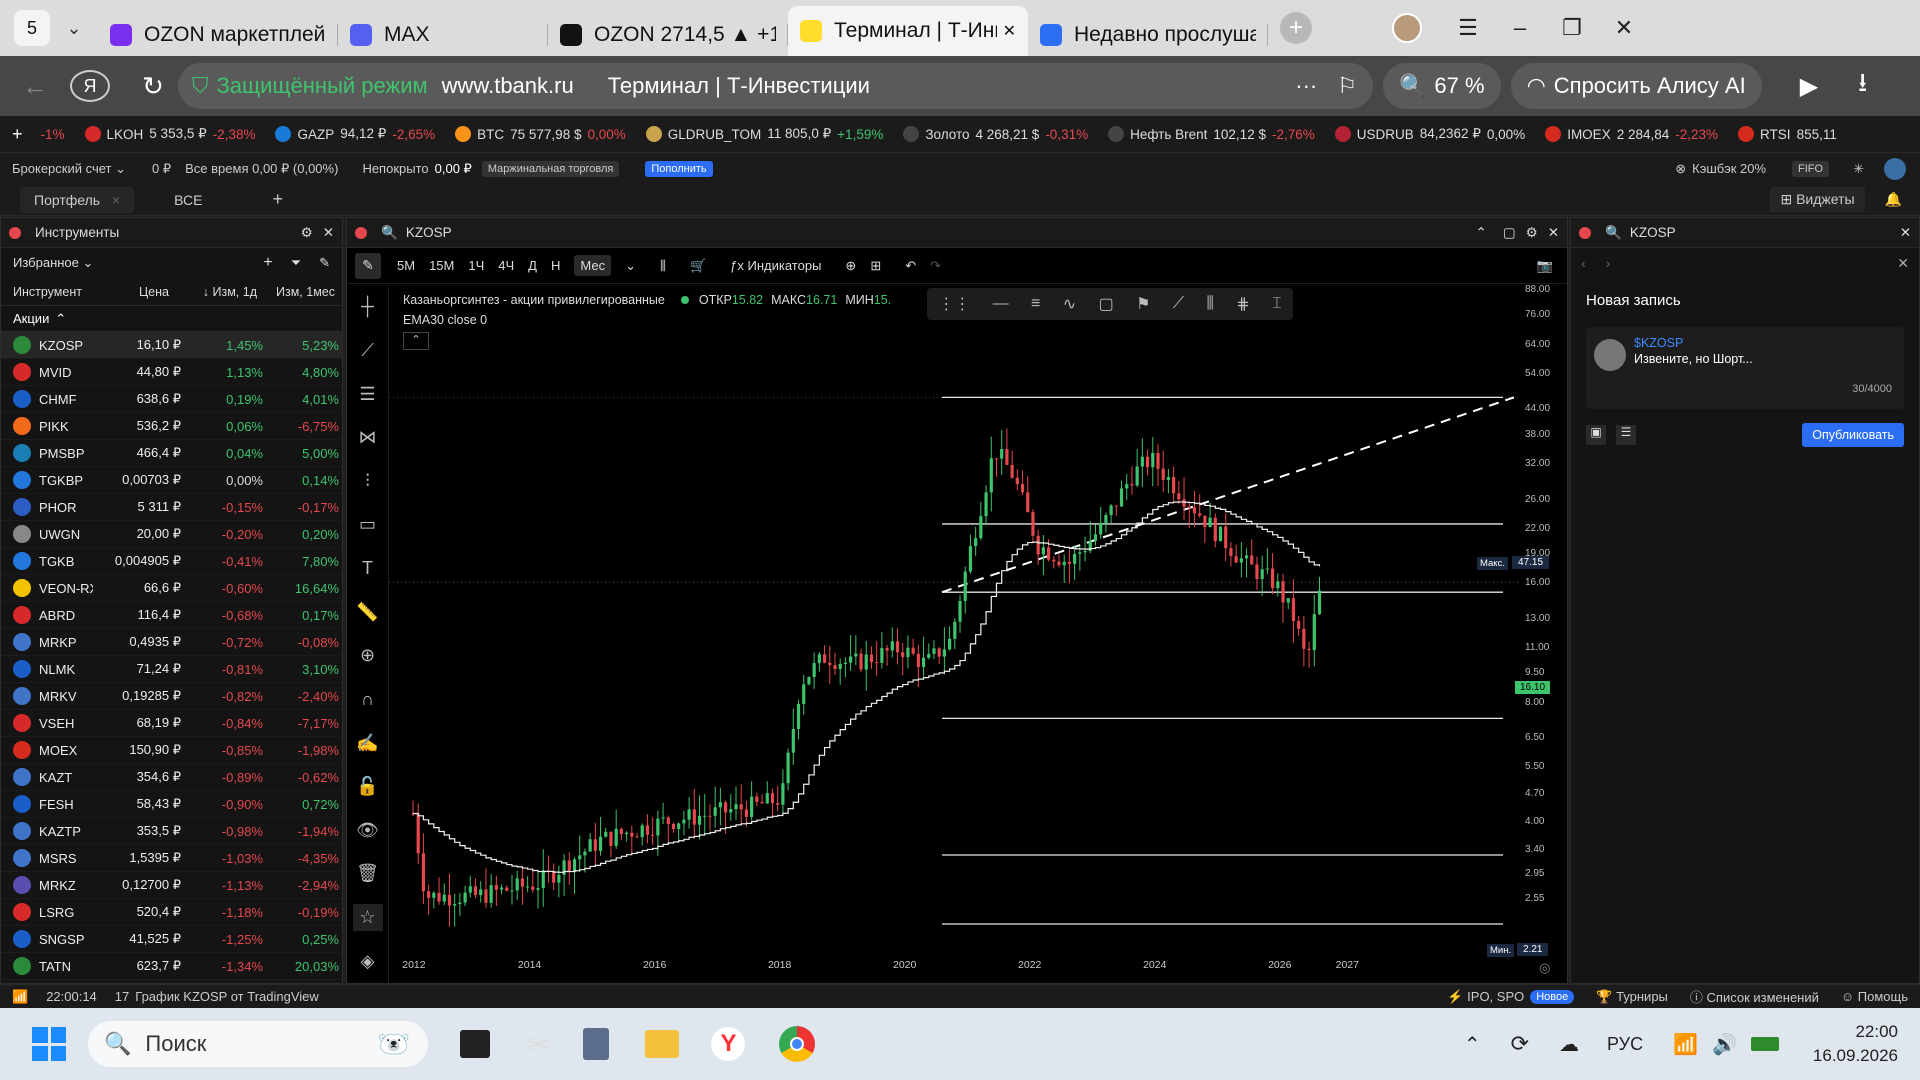 This screenshot has height=1080, width=1920. What do you see at coordinates (908, 31) in the screenshot?
I see `browser-tab: Терминал | Т-Инвес ✕` at bounding box center [908, 31].